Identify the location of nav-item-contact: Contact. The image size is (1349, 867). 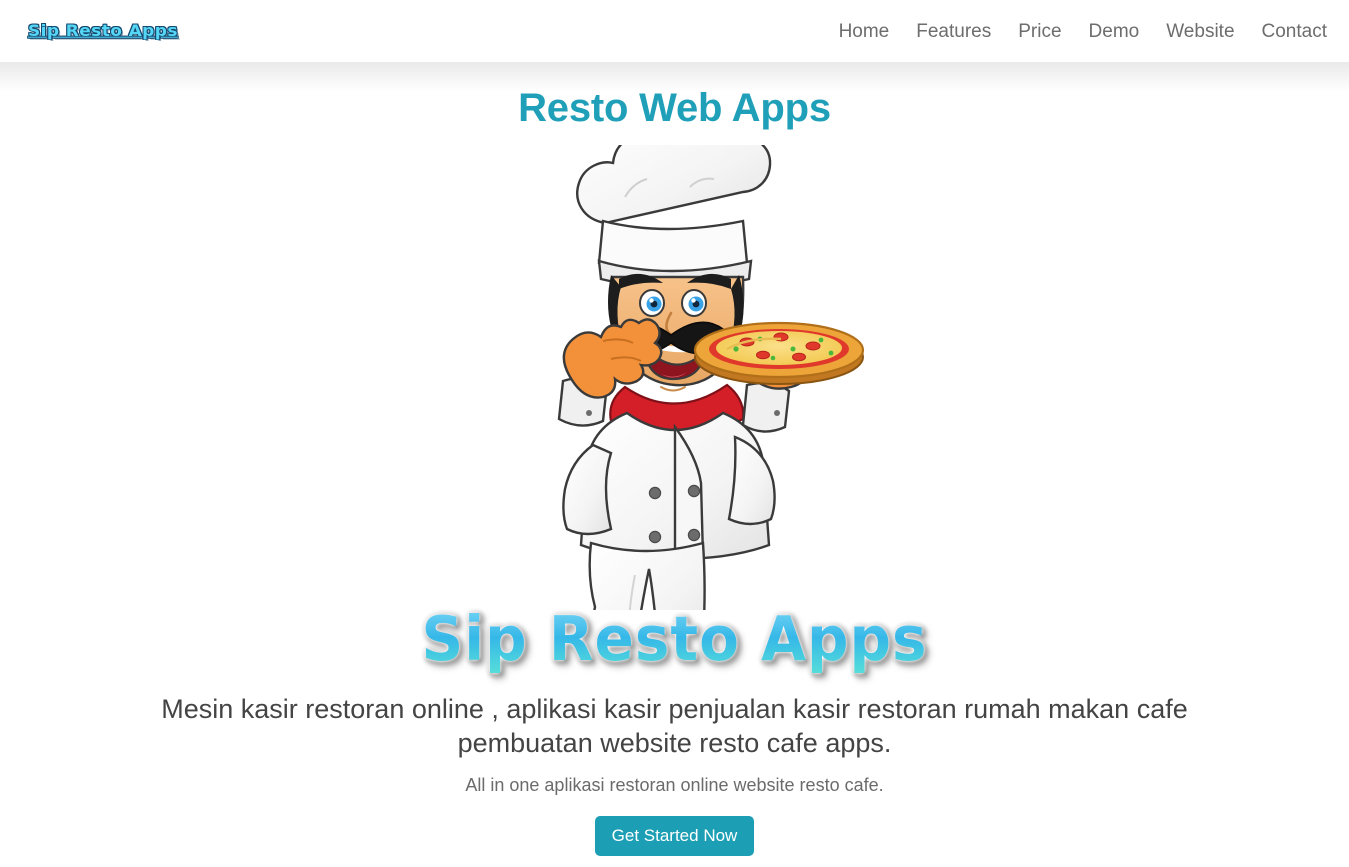
(1294, 31).